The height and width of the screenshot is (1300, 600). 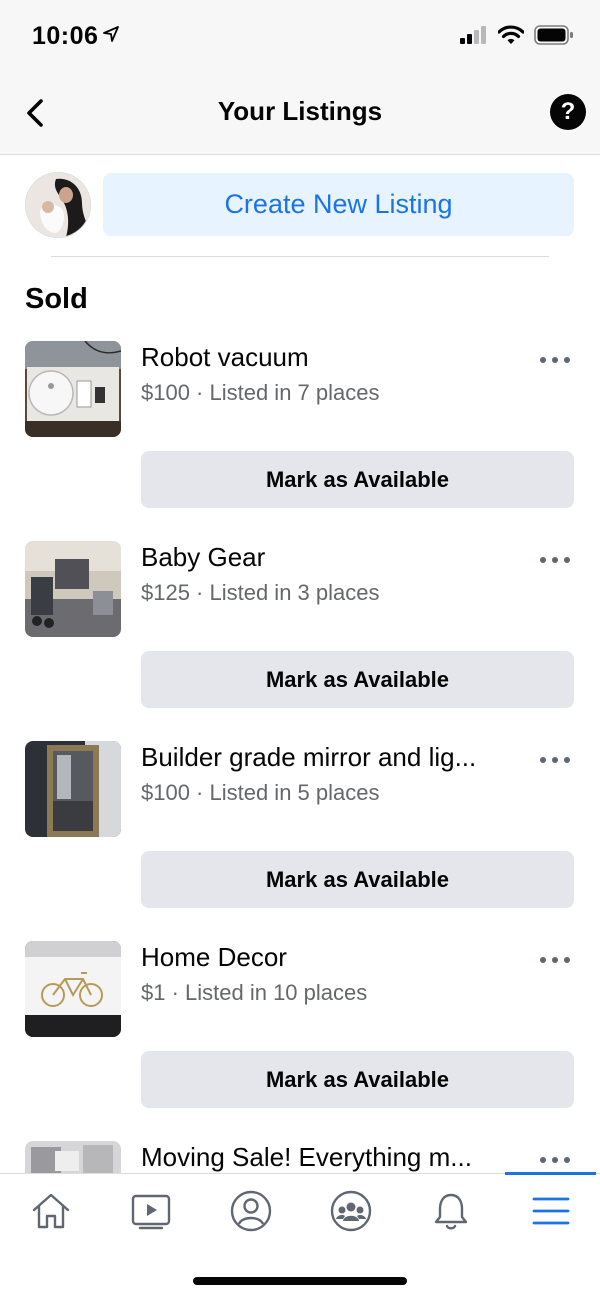 I want to click on tab-notifications, so click(x=451, y=1211).